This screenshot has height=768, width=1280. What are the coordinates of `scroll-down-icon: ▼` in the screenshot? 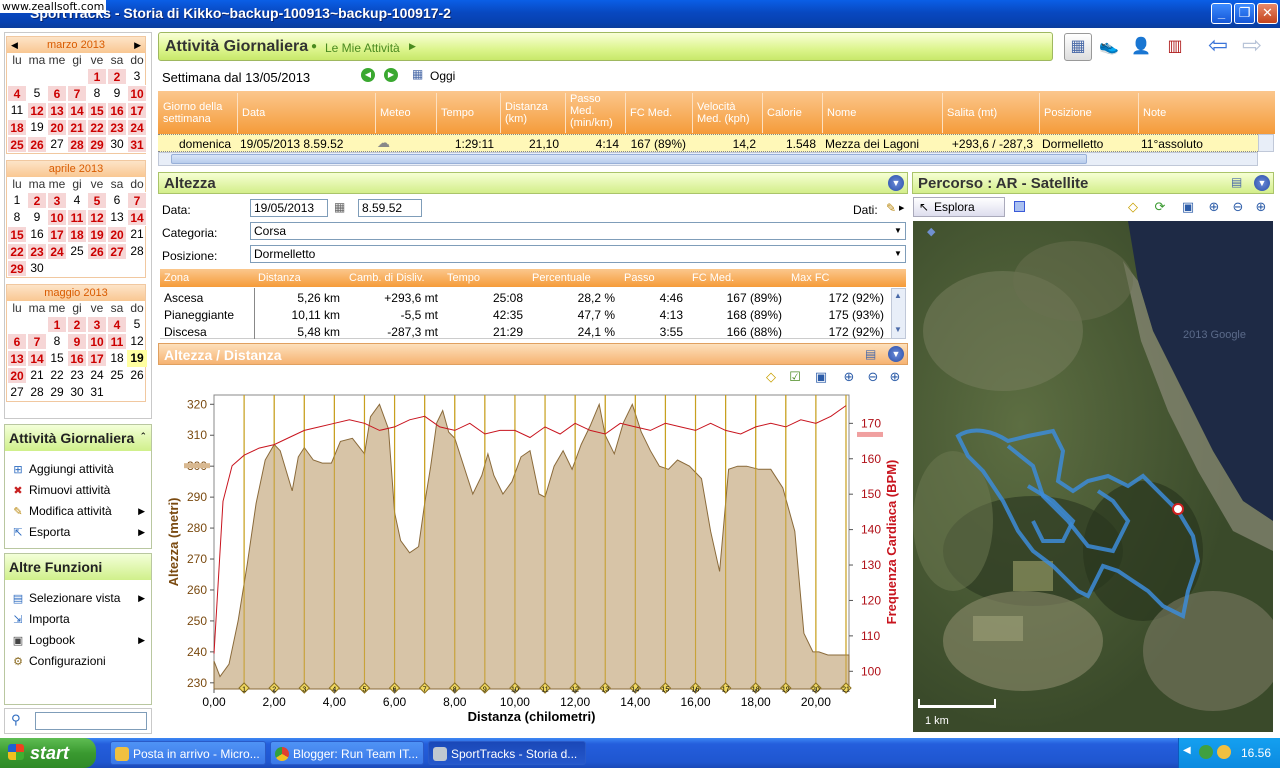 It's located at (898, 329).